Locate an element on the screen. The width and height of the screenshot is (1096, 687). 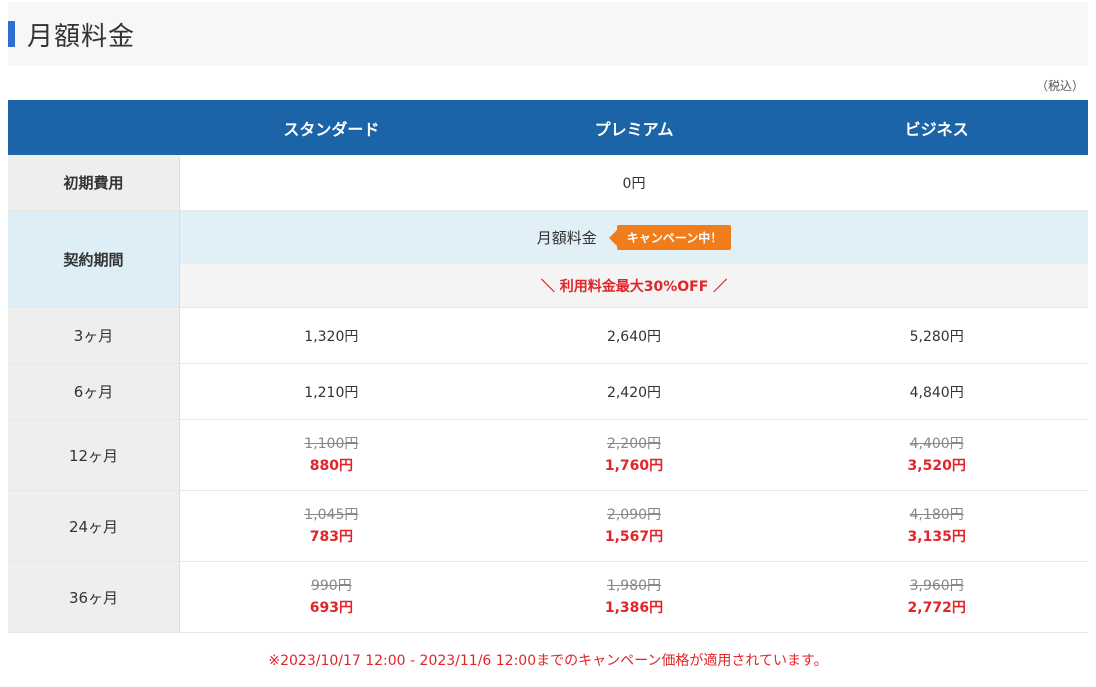
price: 1,210円 is located at coordinates (331, 392).